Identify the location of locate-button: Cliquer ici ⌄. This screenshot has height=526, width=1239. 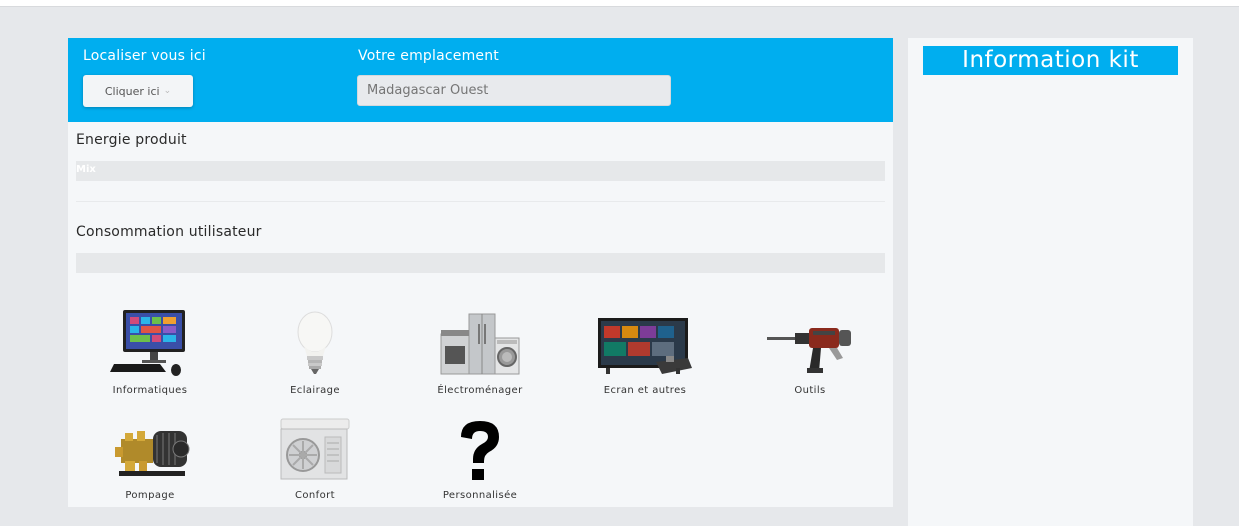
(138, 91).